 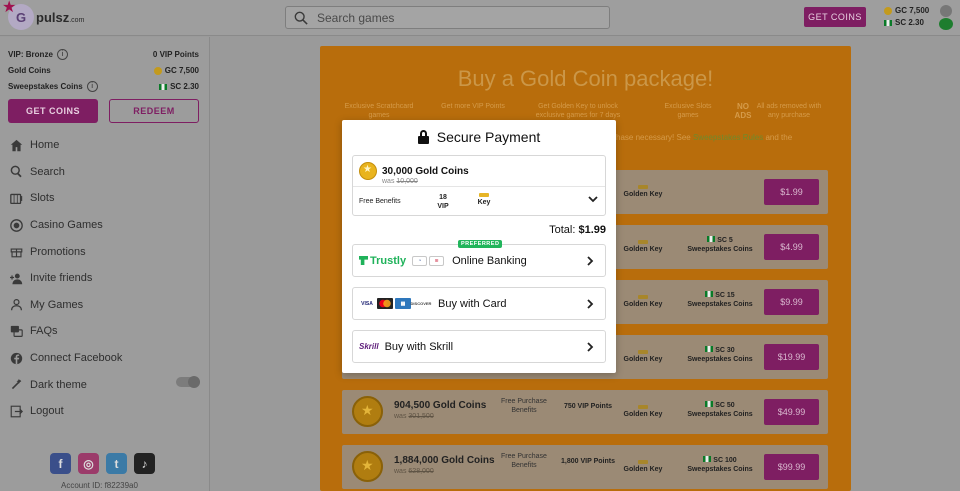 I want to click on redeem-button: REDEEM, so click(x=154, y=111).